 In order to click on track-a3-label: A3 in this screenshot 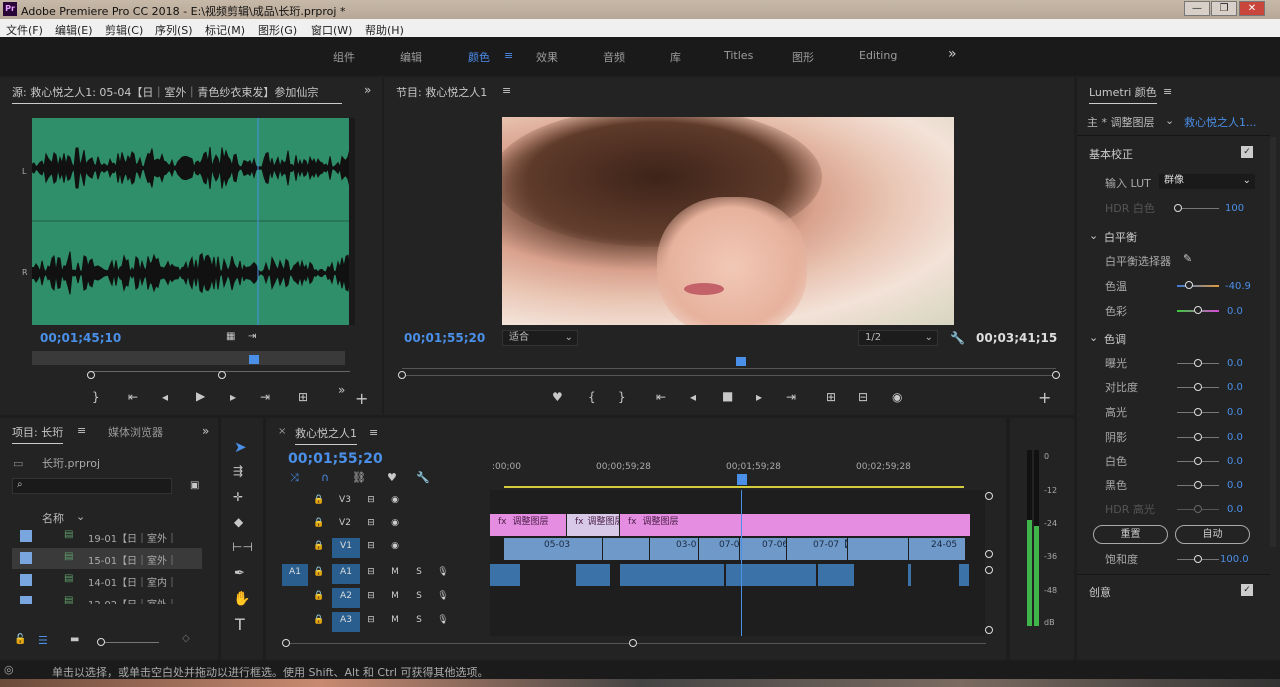, I will do `click(346, 622)`.